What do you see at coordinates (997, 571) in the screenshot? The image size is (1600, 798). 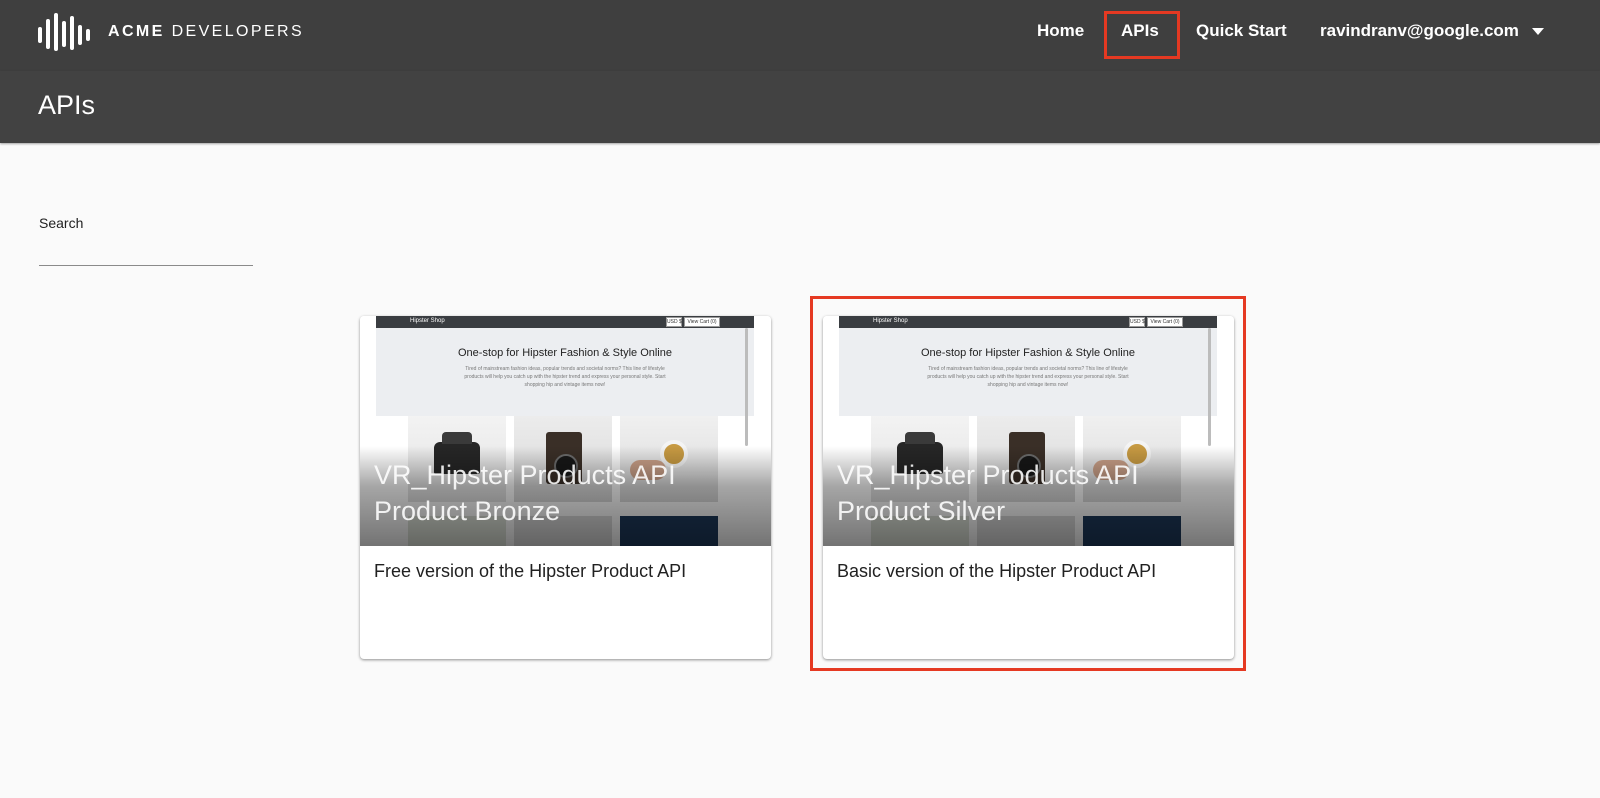 I see `card-description: Basic version of the Hipster Product API` at bounding box center [997, 571].